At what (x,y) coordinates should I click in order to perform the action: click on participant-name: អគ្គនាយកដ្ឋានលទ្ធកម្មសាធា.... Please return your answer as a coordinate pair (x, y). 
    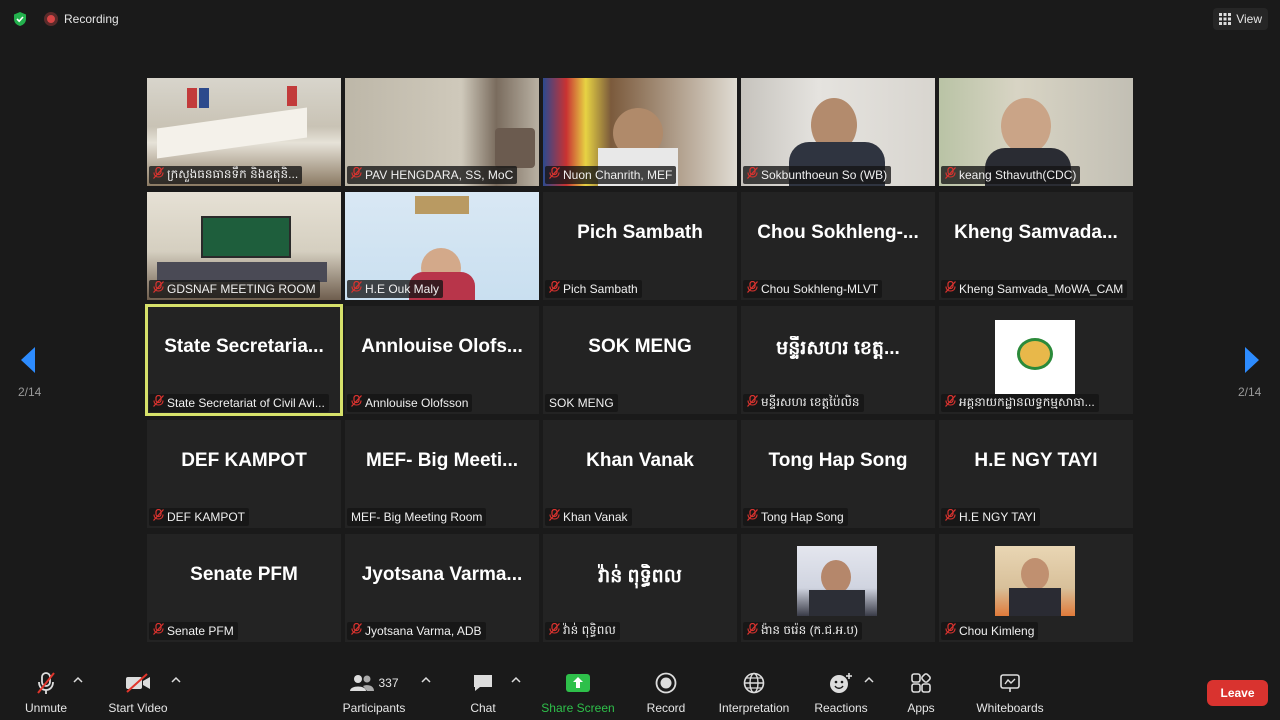
    Looking at the image, I should click on (1027, 402).